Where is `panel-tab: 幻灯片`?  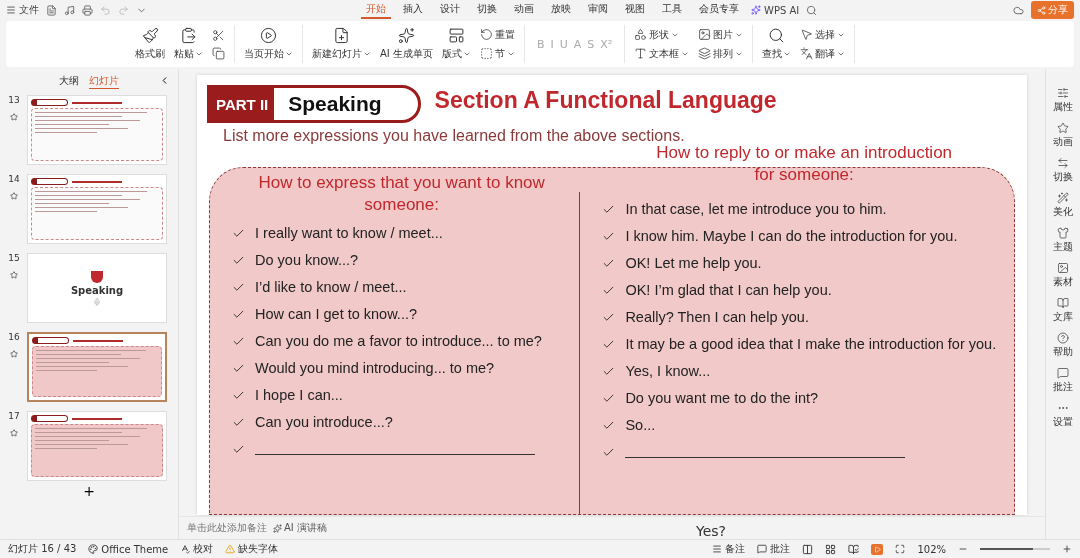
panel-tab: 幻灯片 is located at coordinates (104, 81).